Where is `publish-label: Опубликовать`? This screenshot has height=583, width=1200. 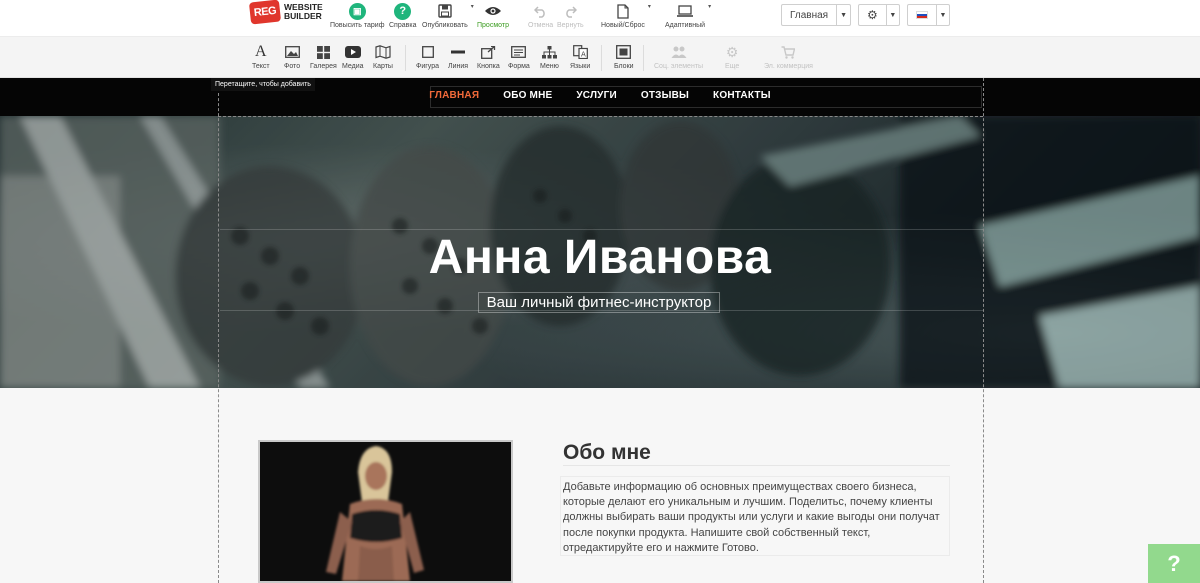 publish-label: Опубликовать is located at coordinates (445, 25).